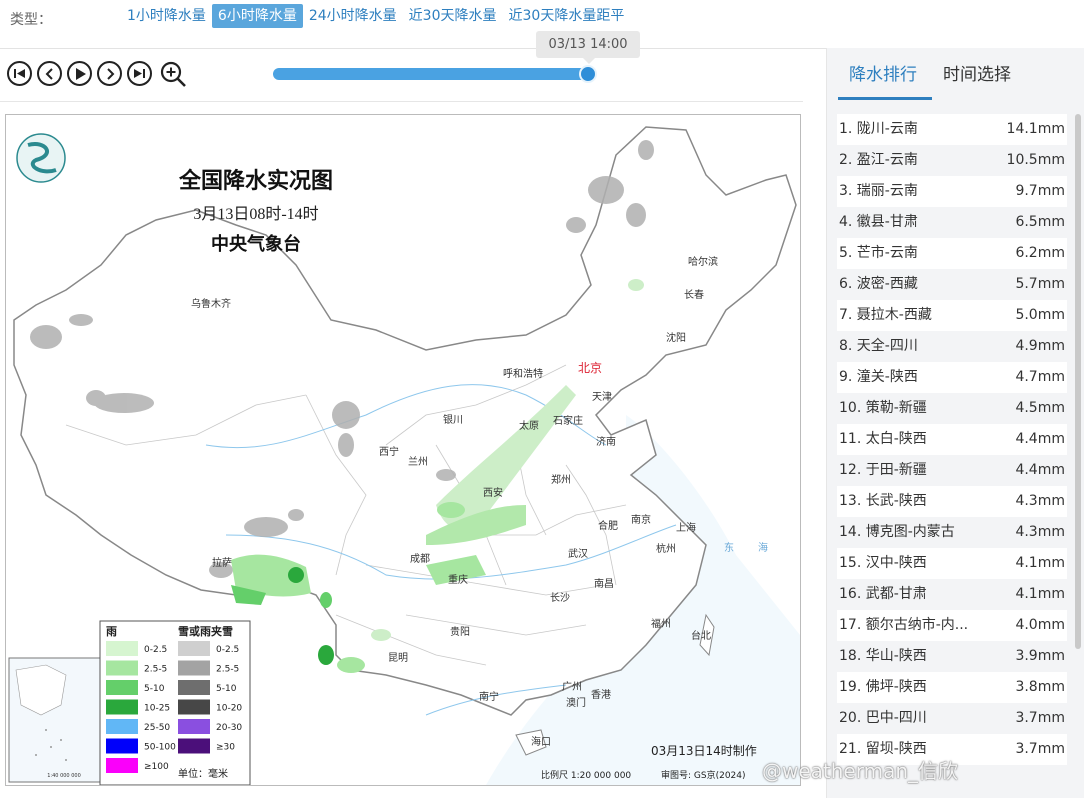 The width and height of the screenshot is (1084, 798). What do you see at coordinates (878, 284) in the screenshot?
I see `ranking-station: 6. 波密-西藏` at bounding box center [878, 284].